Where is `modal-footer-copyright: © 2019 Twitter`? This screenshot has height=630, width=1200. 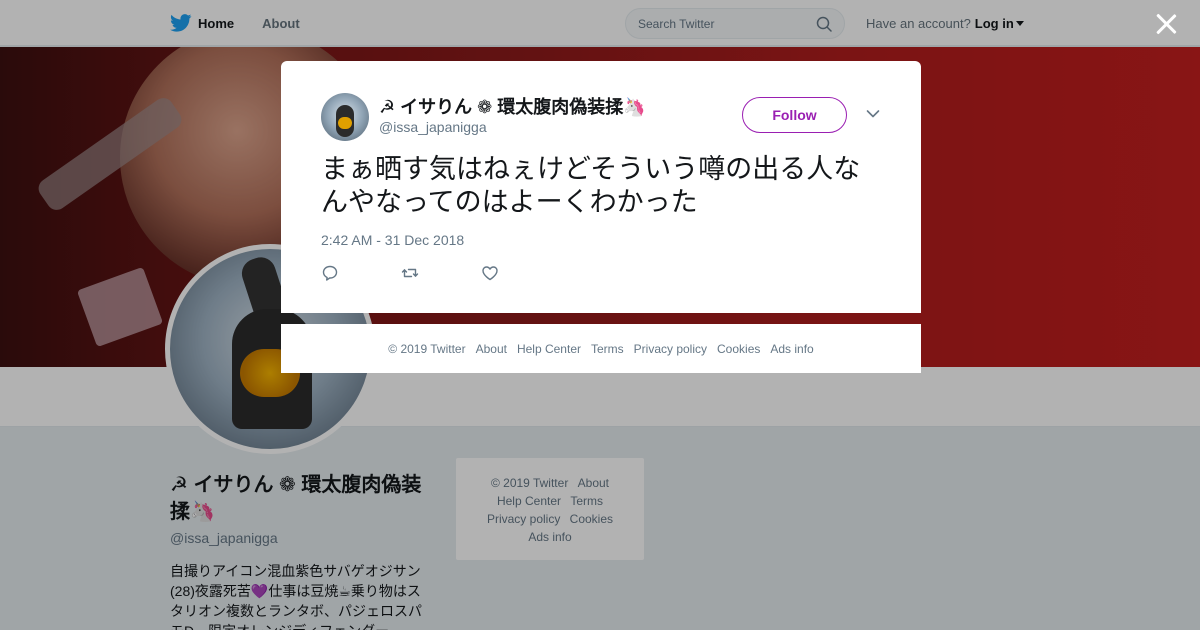 modal-footer-copyright: © 2019 Twitter is located at coordinates (427, 348).